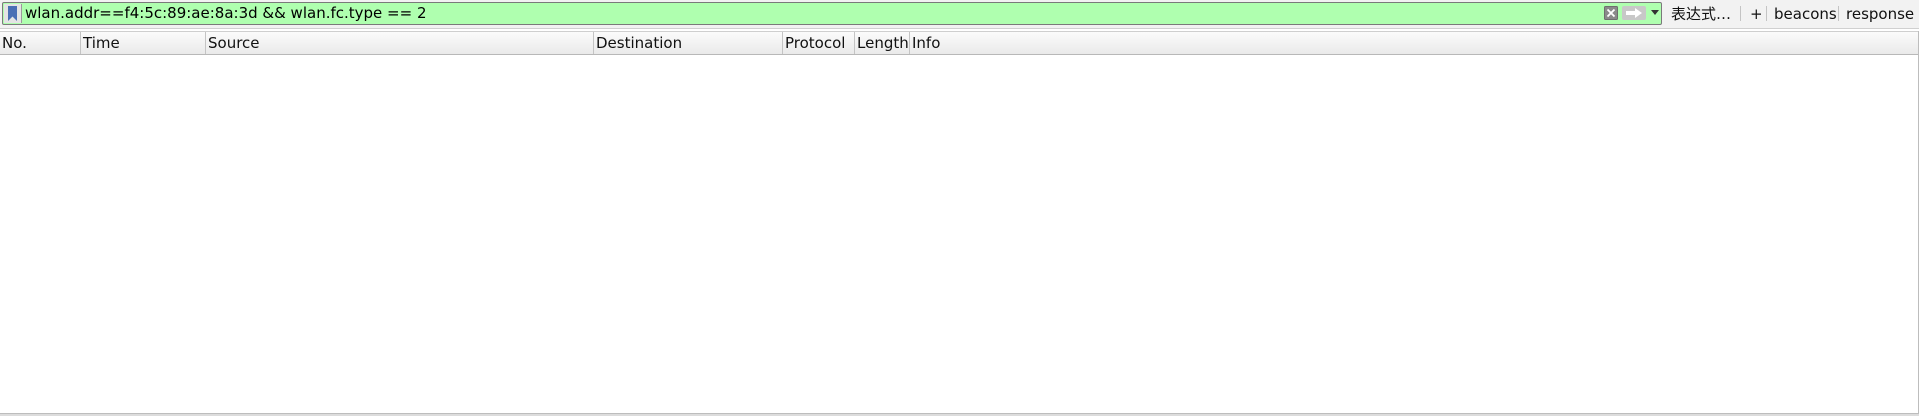 The height and width of the screenshot is (416, 1919). Describe the element at coordinates (1634, 13) in the screenshot. I see `arrow-right-icon` at that location.